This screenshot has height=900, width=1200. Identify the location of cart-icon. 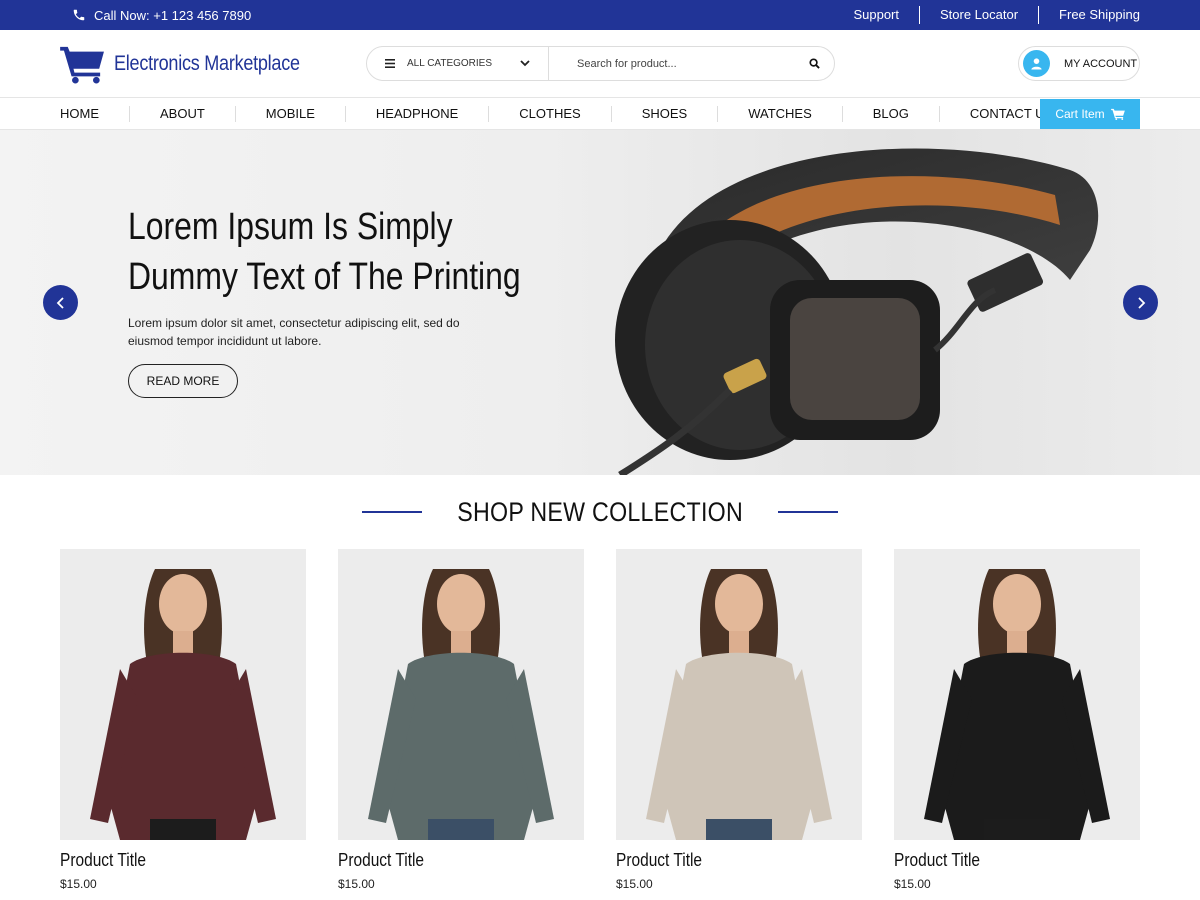
(1117, 114).